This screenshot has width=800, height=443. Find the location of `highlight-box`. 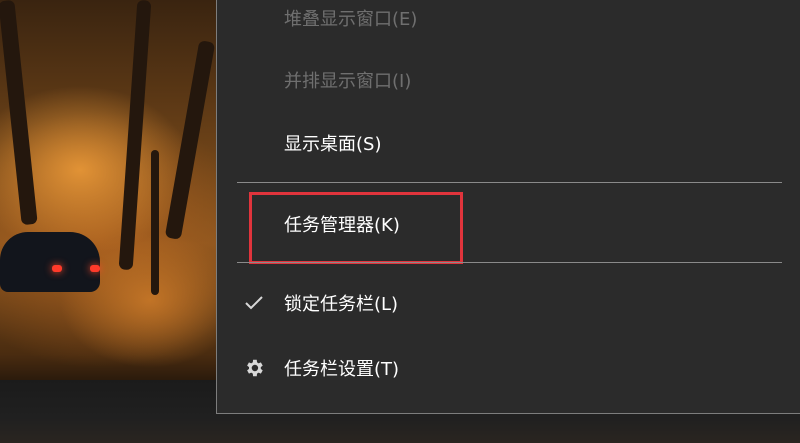

highlight-box is located at coordinates (356, 228).